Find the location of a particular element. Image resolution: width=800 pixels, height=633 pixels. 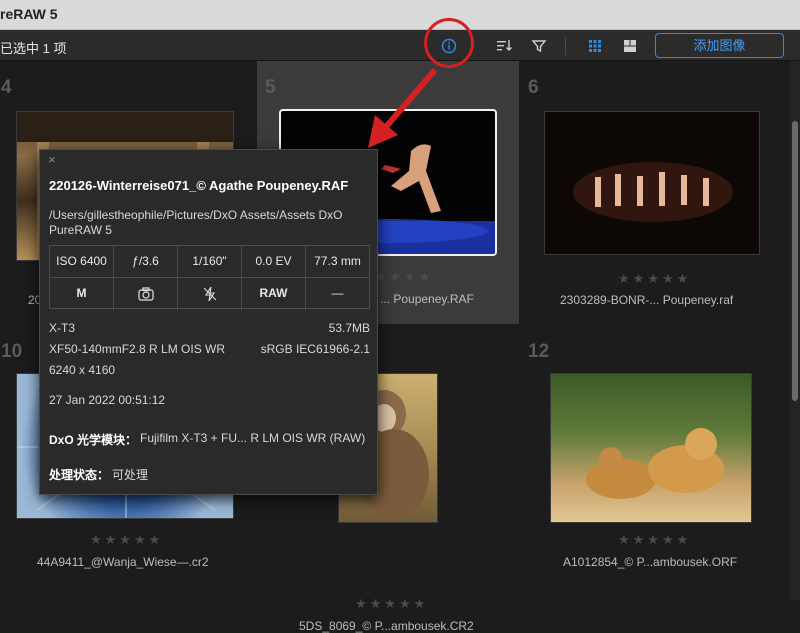

processing-status-value: 可处理 is located at coordinates (130, 475).